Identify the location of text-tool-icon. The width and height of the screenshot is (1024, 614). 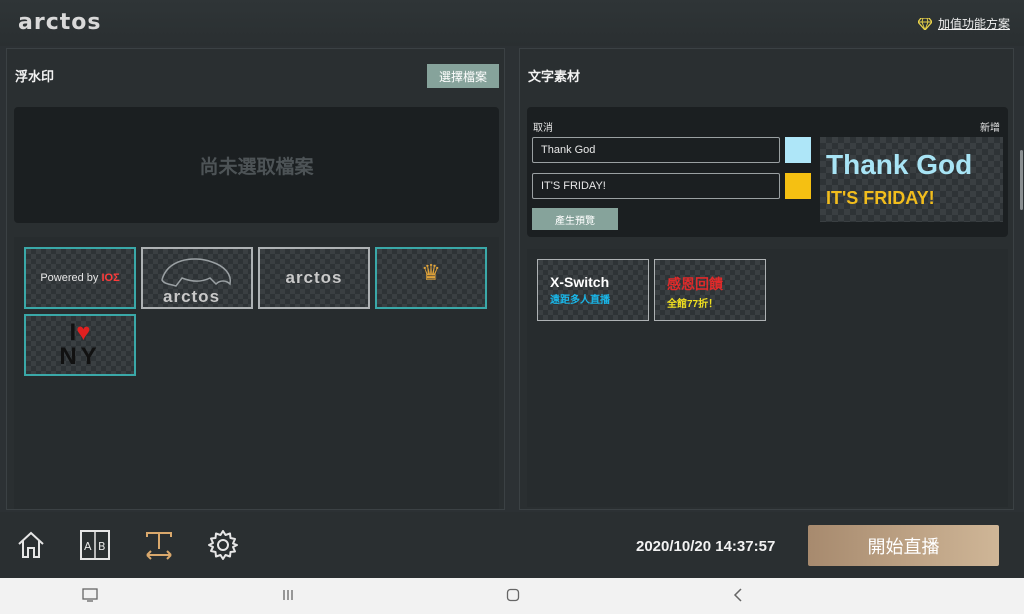
(159, 545).